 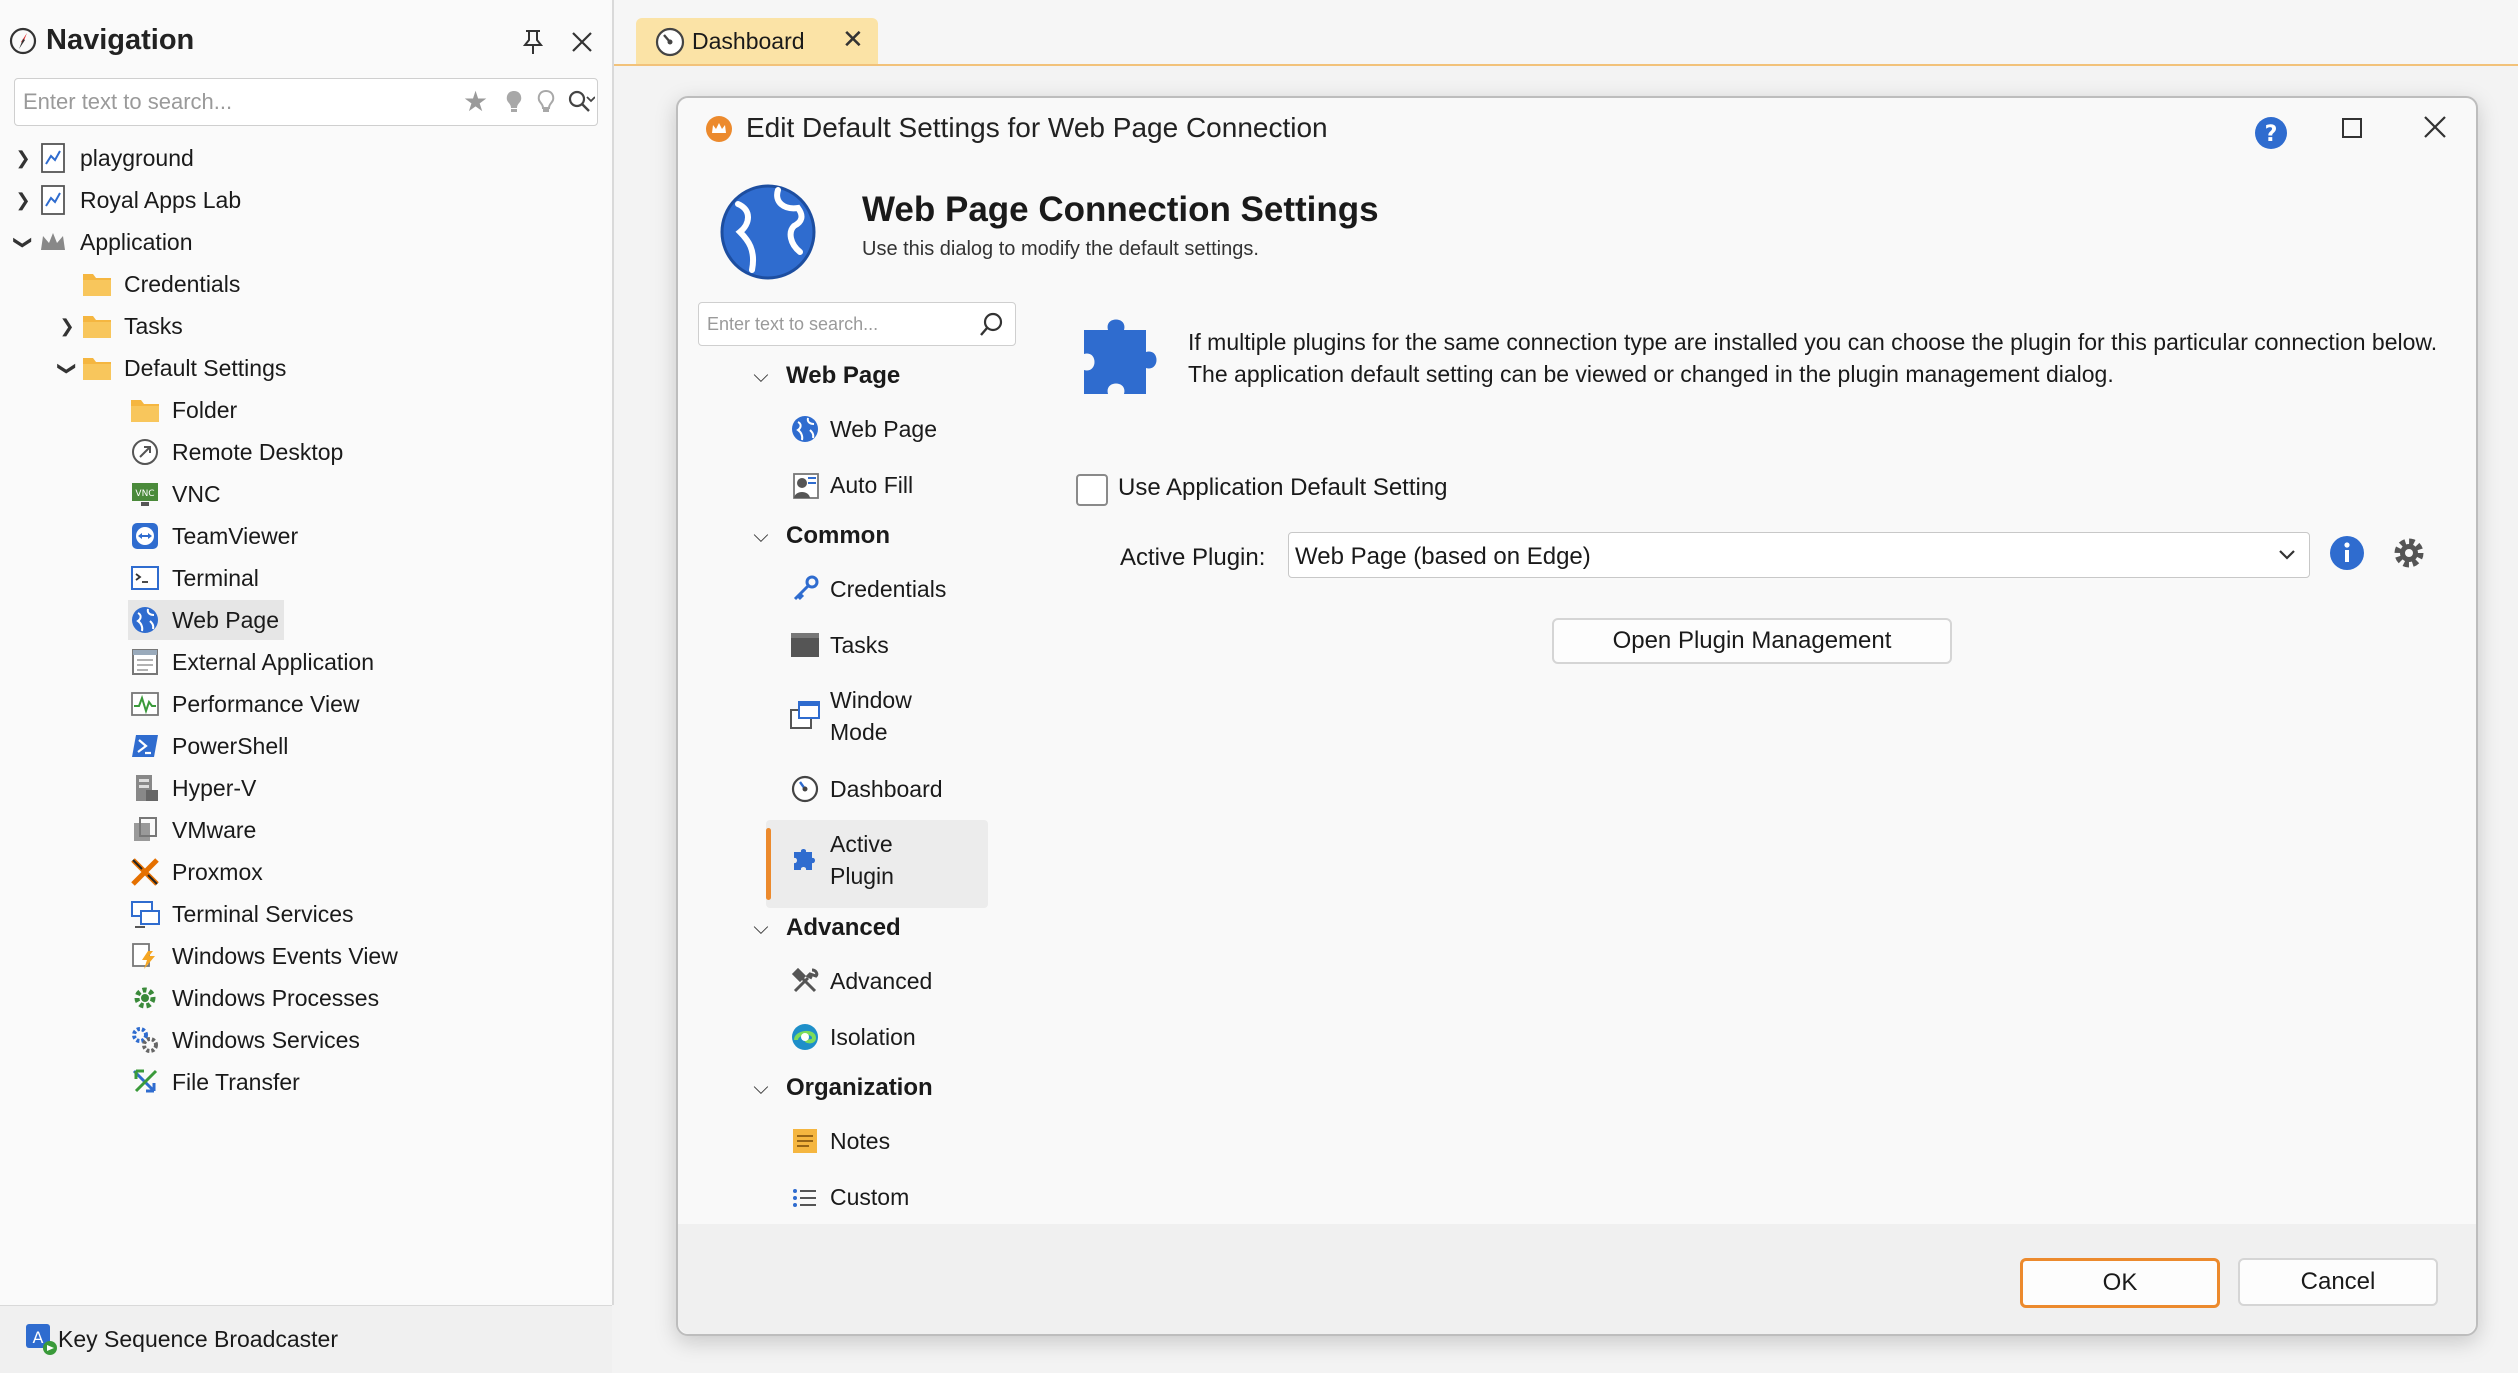 I want to click on tree-item-external-application: External Application, so click(x=251, y=662).